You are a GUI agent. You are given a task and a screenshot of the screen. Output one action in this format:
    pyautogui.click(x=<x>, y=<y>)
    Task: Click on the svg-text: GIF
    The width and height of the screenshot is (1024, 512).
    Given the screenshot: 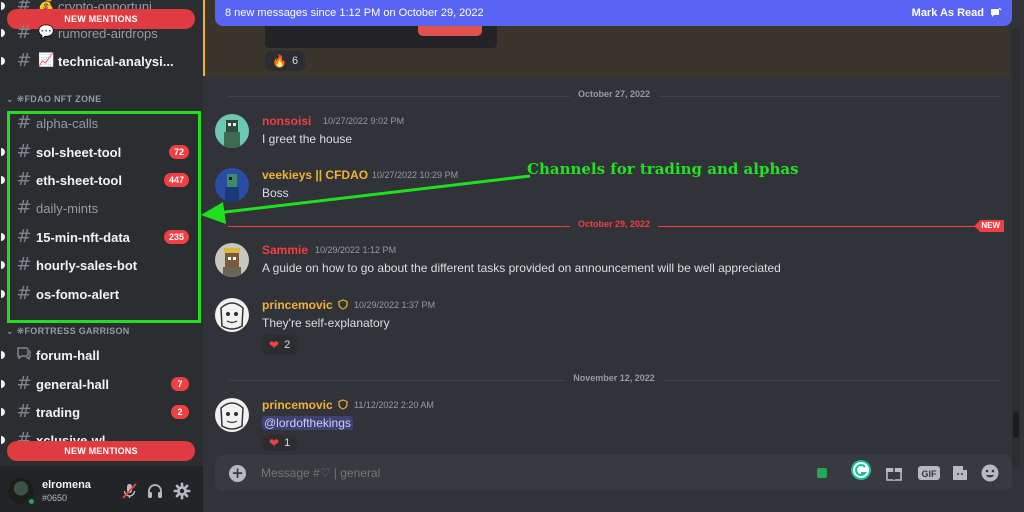 What is the action you would take?
    pyautogui.click(x=930, y=474)
    